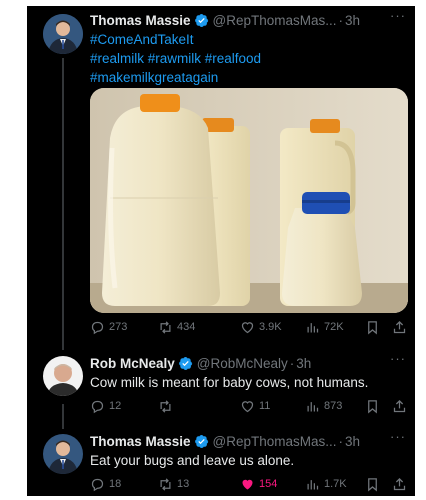 This screenshot has width=426, height=500. What do you see at coordinates (258, 484) in the screenshot?
I see `like-button: 154` at bounding box center [258, 484].